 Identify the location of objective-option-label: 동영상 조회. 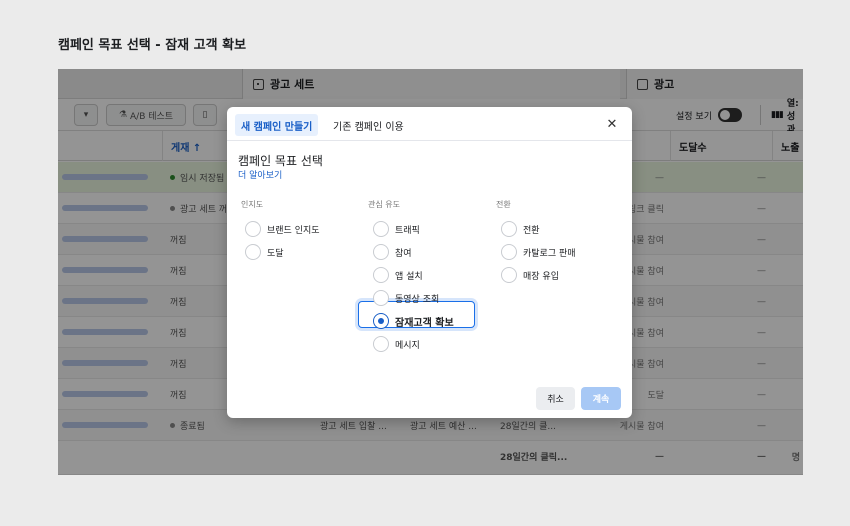
(417, 299).